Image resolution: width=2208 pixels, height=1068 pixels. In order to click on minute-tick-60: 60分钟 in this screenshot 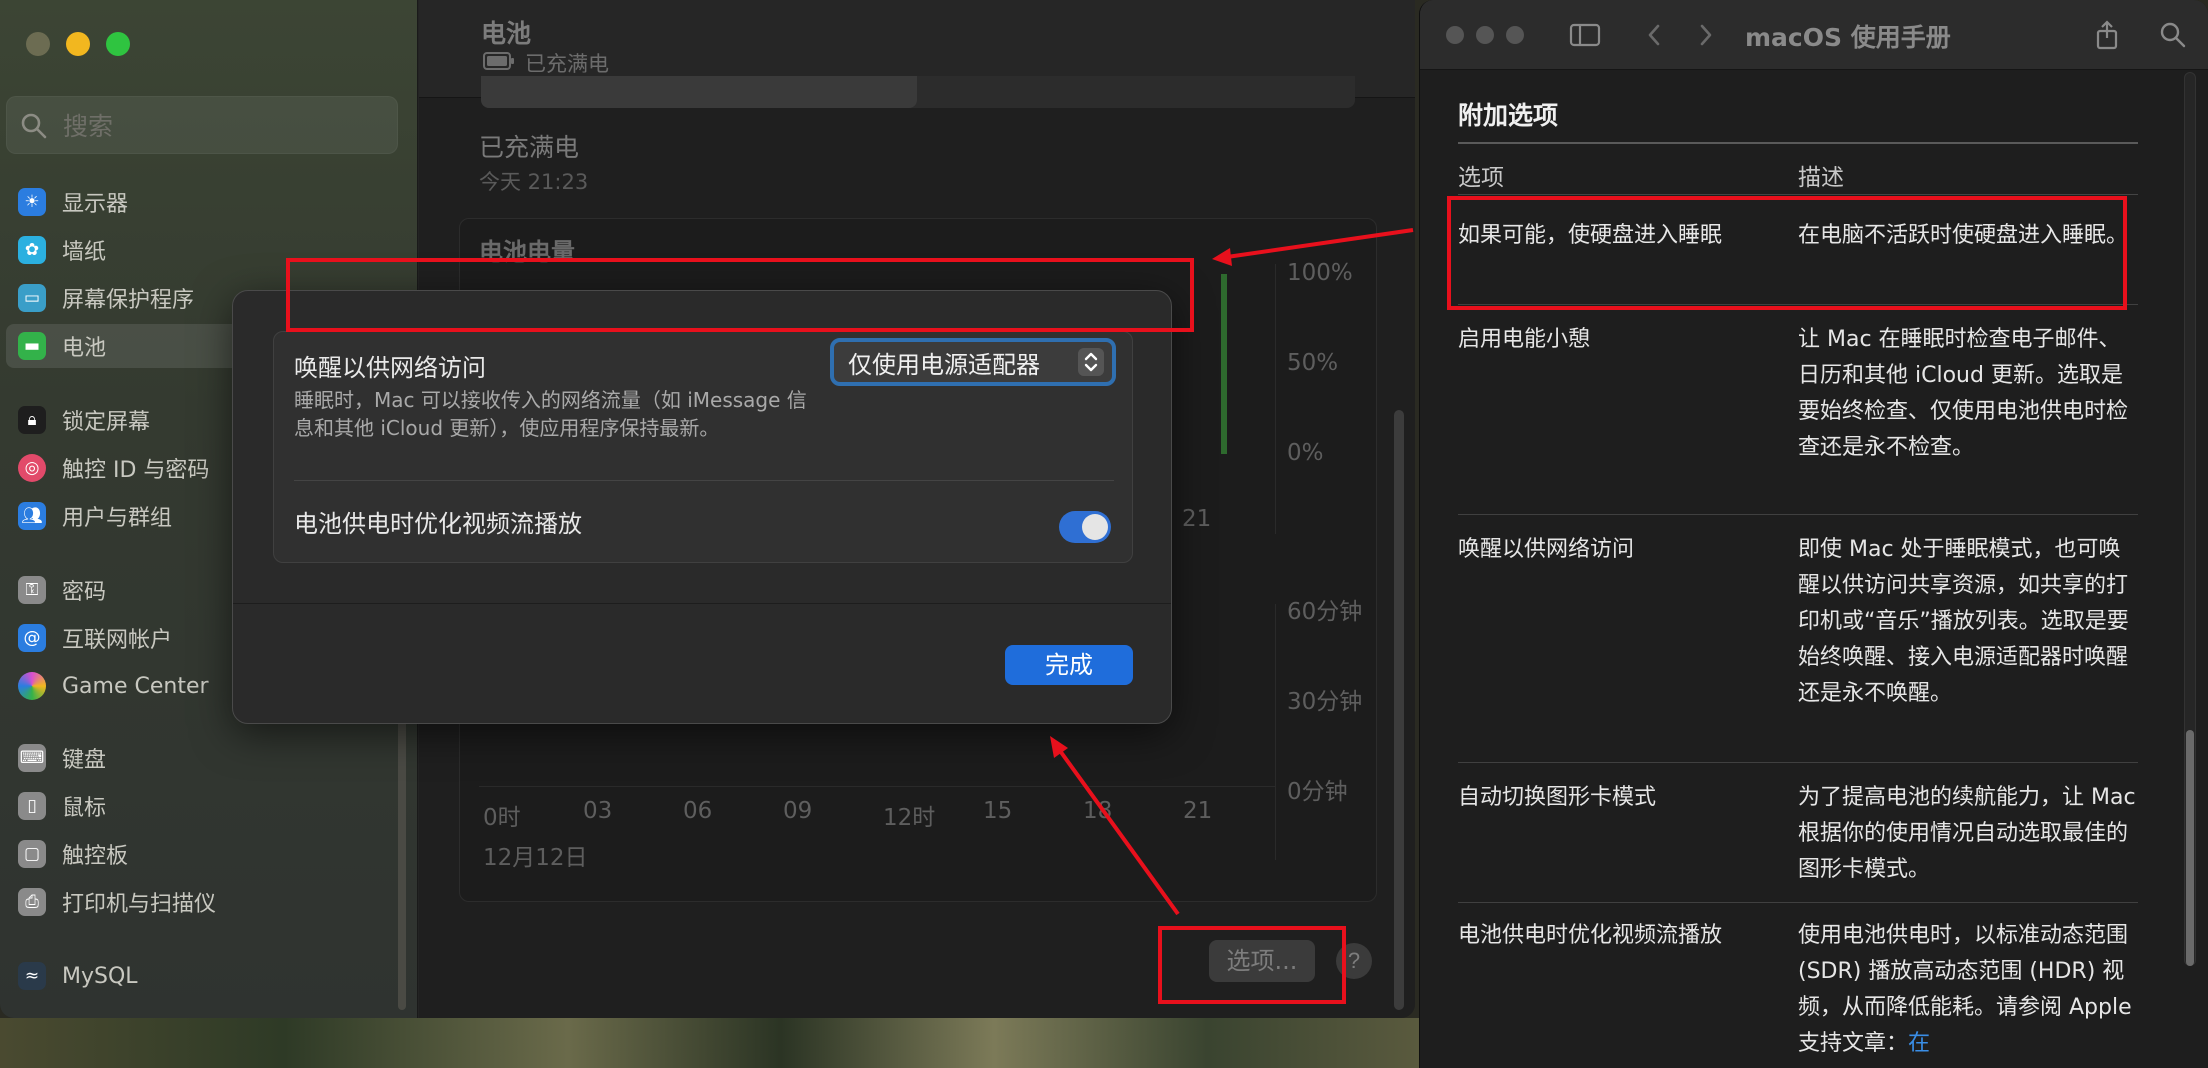, I will do `click(1325, 612)`.